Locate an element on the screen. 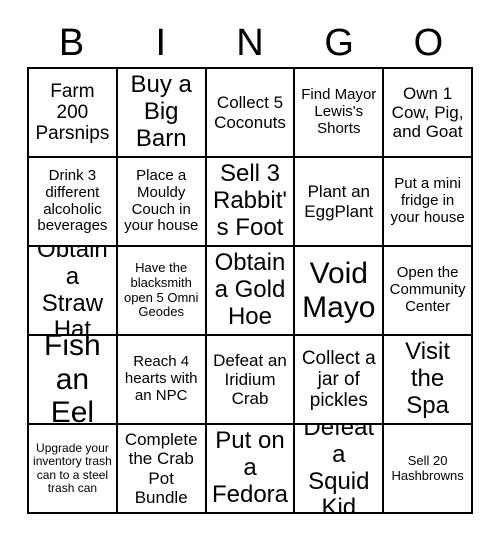 The image size is (500, 544). bingo-cell: Place a Mouldy Couch in your house is located at coordinates (162, 202).